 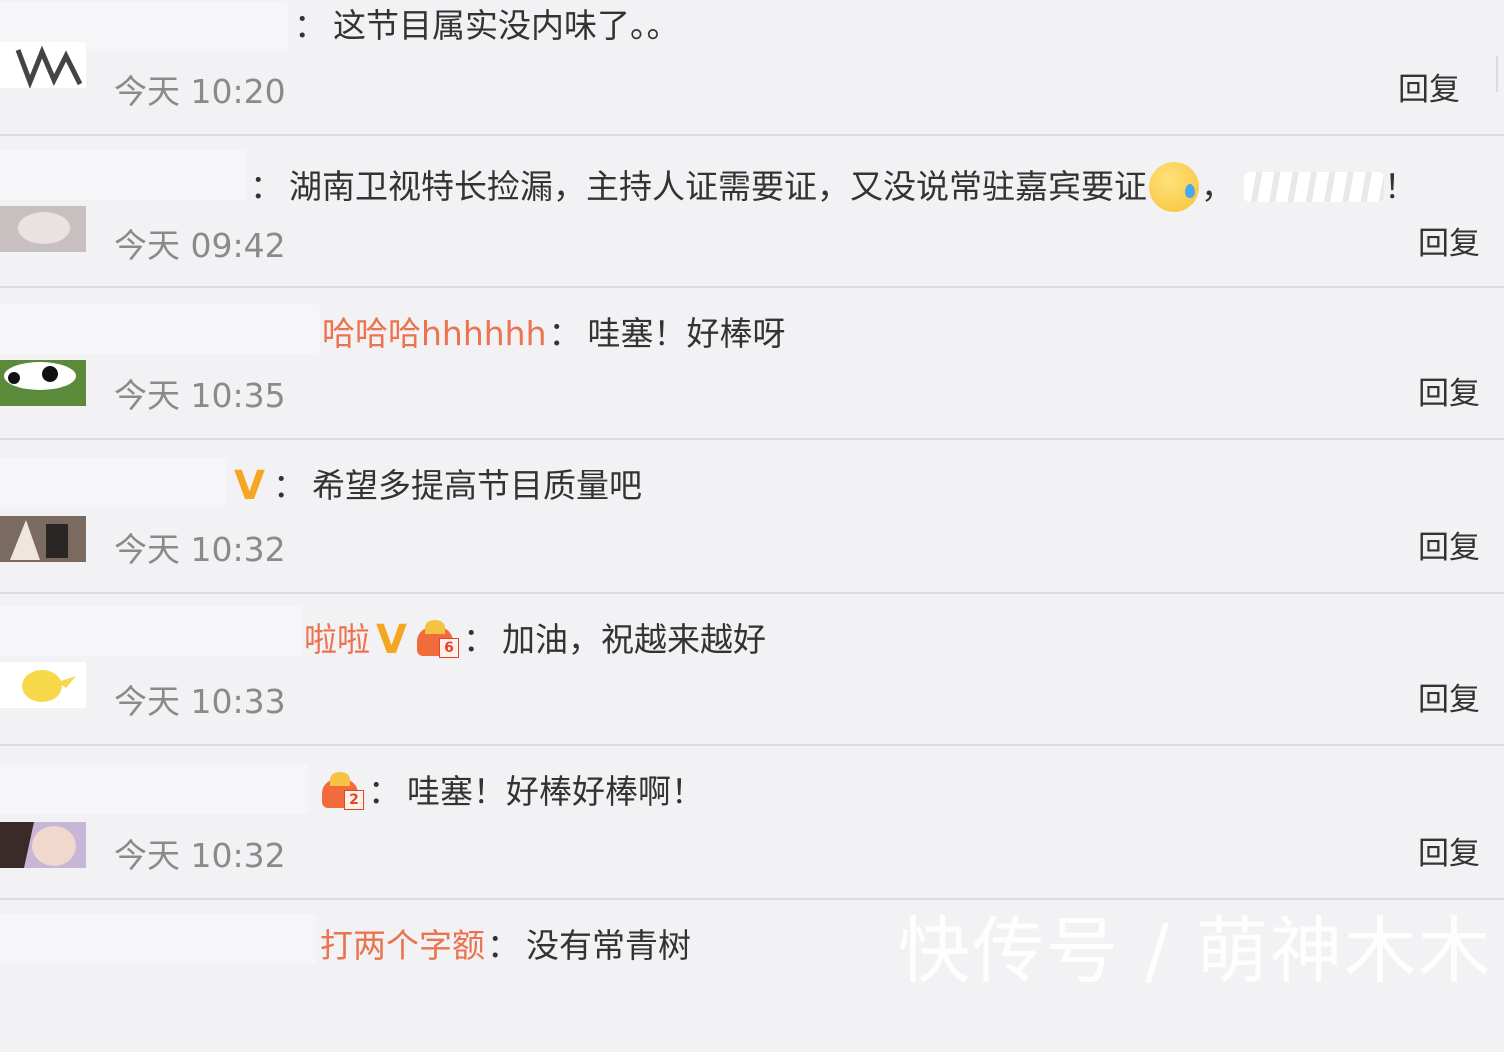 What do you see at coordinates (718, 186) in the screenshot?
I see `comment-text: 湖南卫视特长捡漏，主持人证需要证，又没说常驻嘉宾要证` at bounding box center [718, 186].